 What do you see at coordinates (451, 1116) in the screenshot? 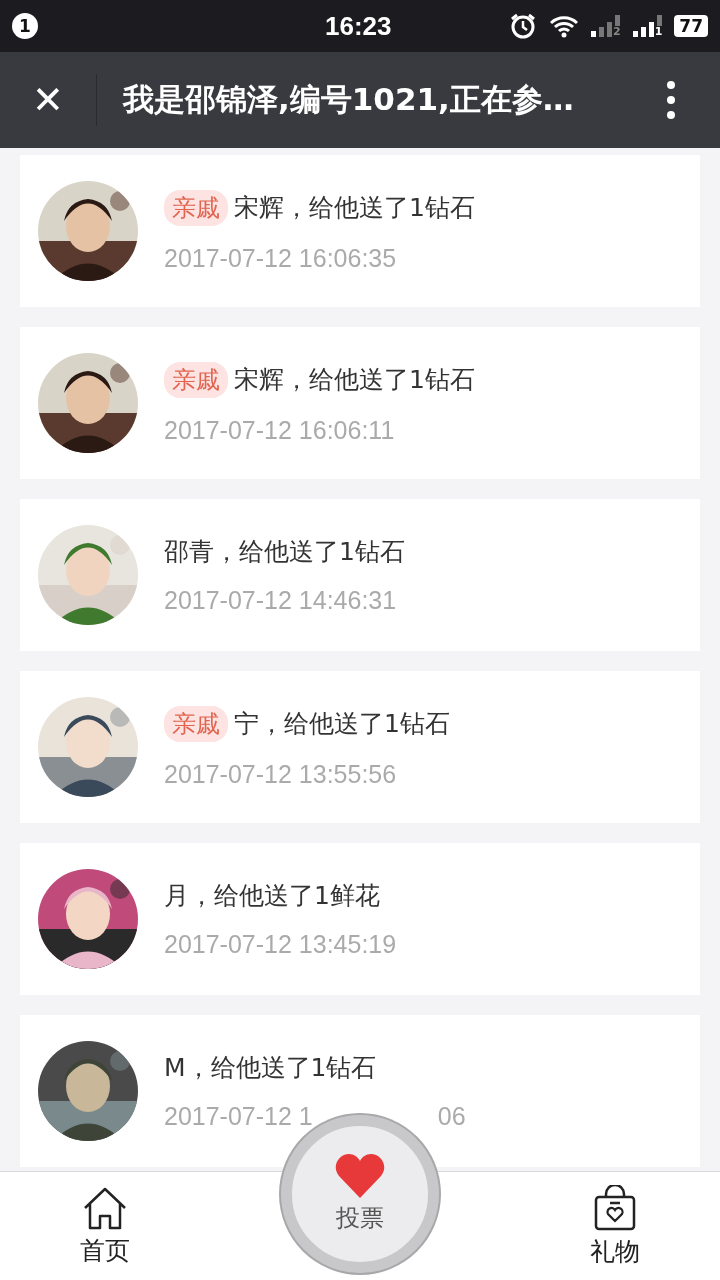
I see `gift-time: 06` at bounding box center [451, 1116].